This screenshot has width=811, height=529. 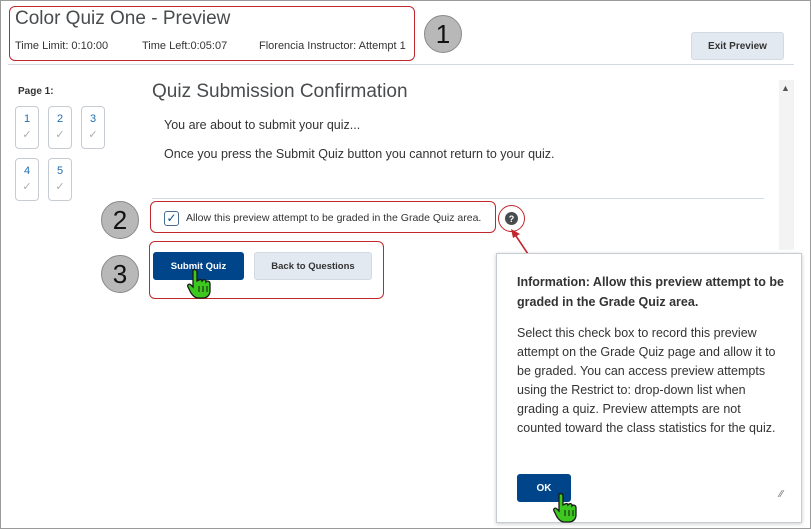 I want to click on back-to-questions-button: Back to Questions, so click(x=313, y=266).